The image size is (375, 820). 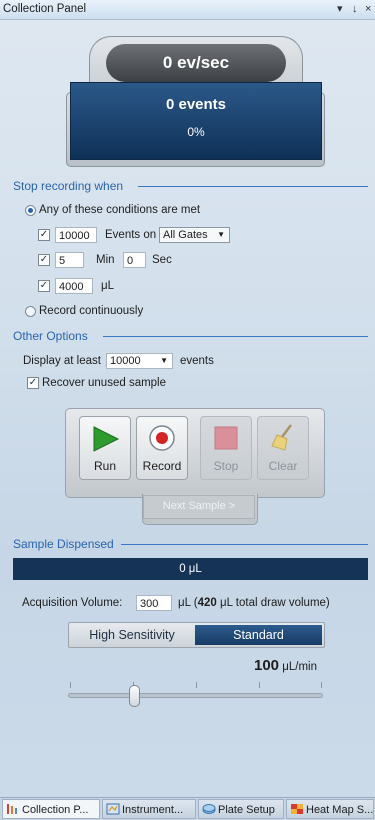 I want to click on display-at-least-row: Display at least 10000 ▼ events, so click(x=143, y=361).